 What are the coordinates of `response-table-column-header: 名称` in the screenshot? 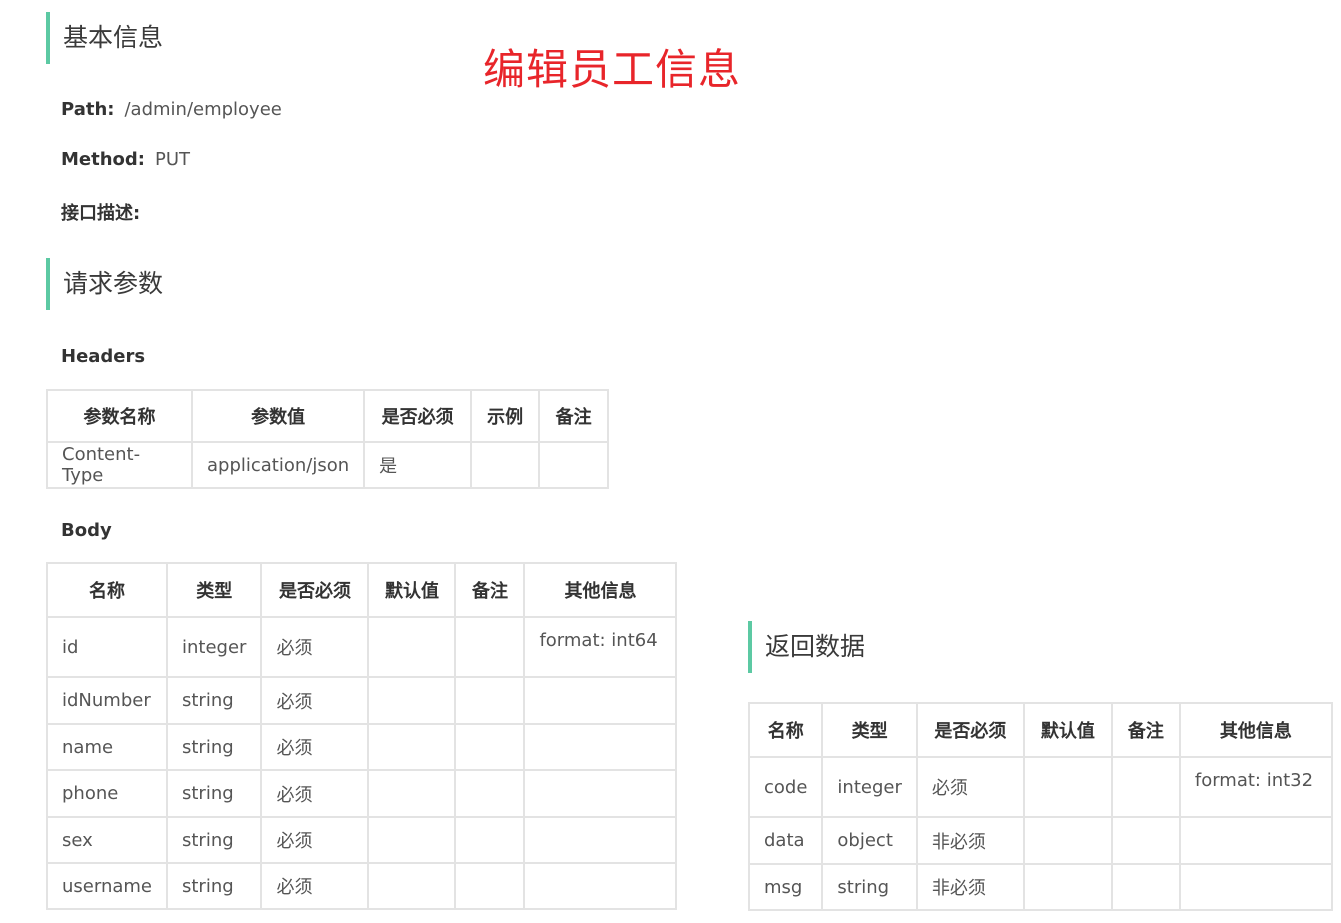 It's located at (785, 730).